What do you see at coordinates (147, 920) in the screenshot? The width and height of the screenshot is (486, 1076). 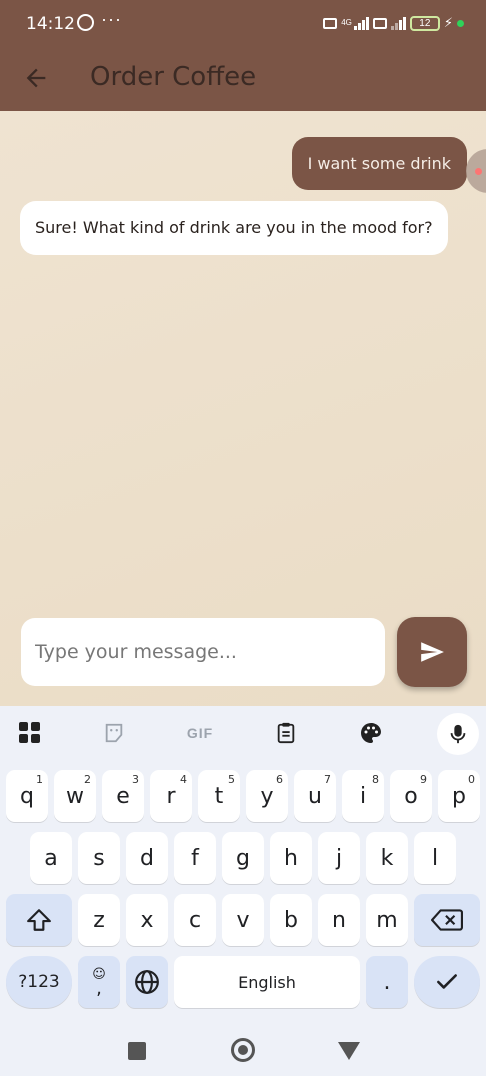 I see `key-x: x` at bounding box center [147, 920].